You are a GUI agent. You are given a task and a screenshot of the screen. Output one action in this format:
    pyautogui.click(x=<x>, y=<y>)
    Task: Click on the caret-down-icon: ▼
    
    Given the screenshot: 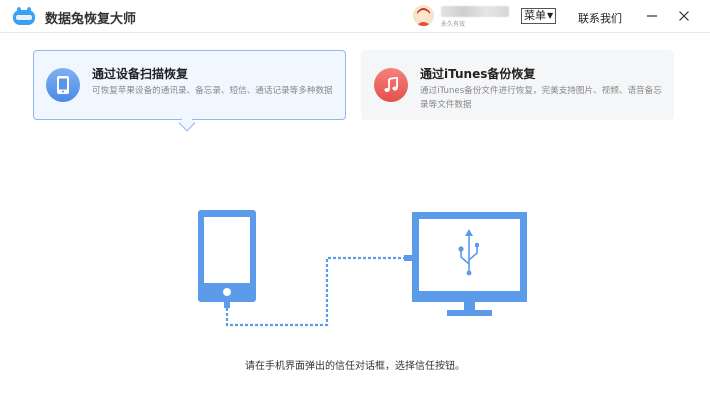 What is the action you would take?
    pyautogui.click(x=550, y=15)
    